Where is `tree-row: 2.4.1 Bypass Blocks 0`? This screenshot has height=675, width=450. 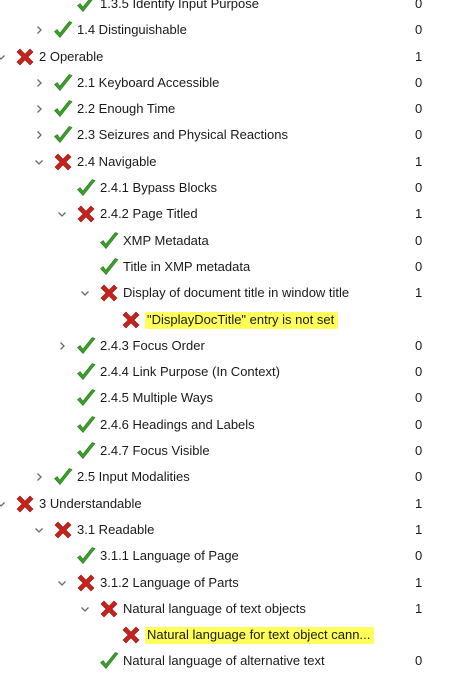 tree-row: 2.4.1 Bypass Blocks 0 is located at coordinates (225, 188).